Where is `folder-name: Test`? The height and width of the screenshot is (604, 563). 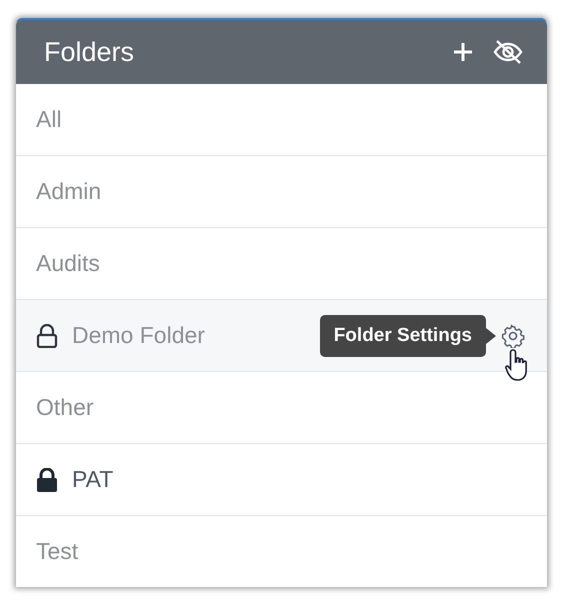
folder-name: Test is located at coordinates (57, 551).